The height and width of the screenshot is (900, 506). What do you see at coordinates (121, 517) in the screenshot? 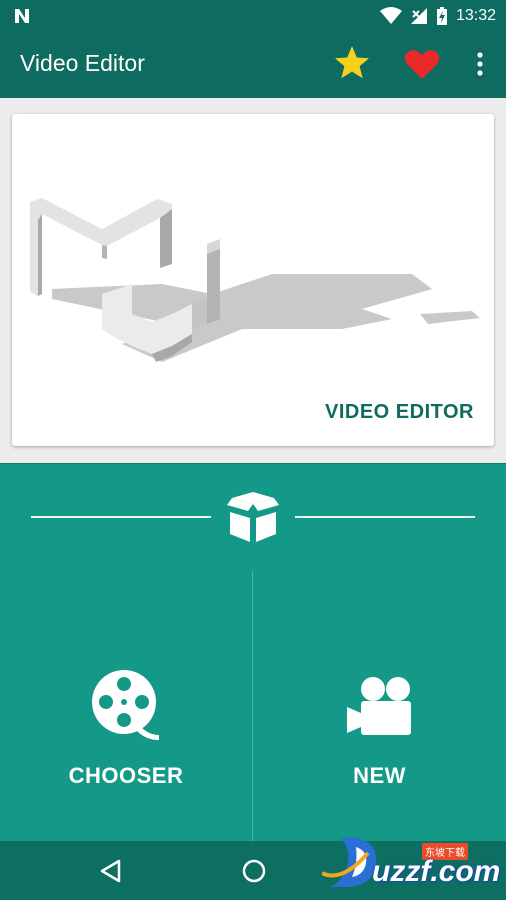
I see `divider-line-left` at bounding box center [121, 517].